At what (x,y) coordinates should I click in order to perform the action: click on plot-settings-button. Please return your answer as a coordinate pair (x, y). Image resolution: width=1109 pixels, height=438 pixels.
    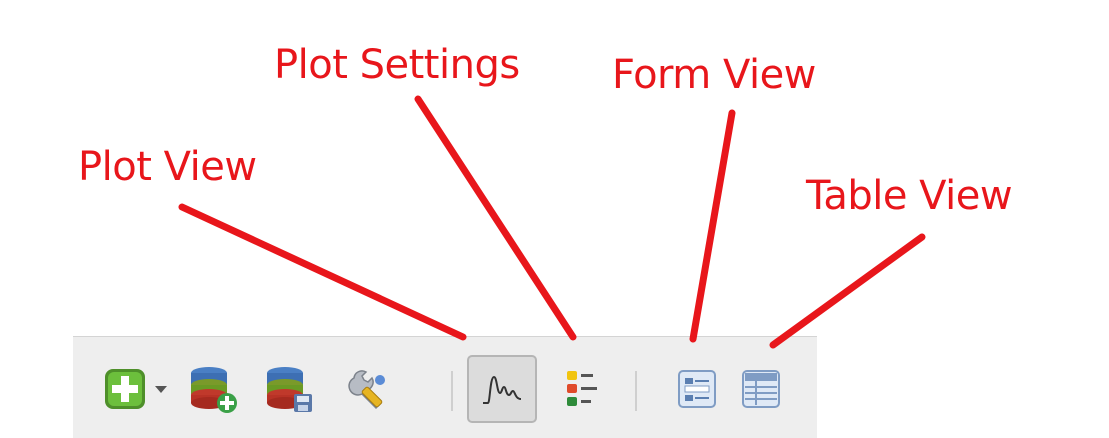
    Looking at the image, I should click on (581, 389).